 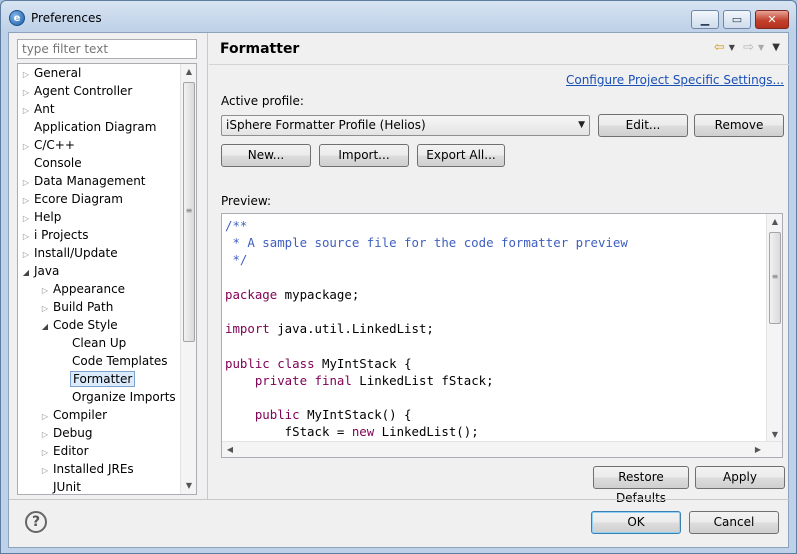 I want to click on forward-history-dropdown-icon: ▼, so click(x=761, y=47).